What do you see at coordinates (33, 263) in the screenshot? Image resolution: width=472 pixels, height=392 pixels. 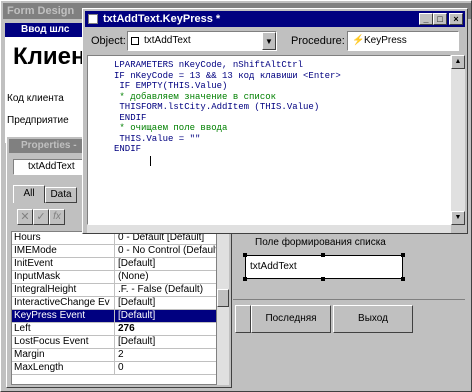 I see `property-name: InitEvent` at bounding box center [33, 263].